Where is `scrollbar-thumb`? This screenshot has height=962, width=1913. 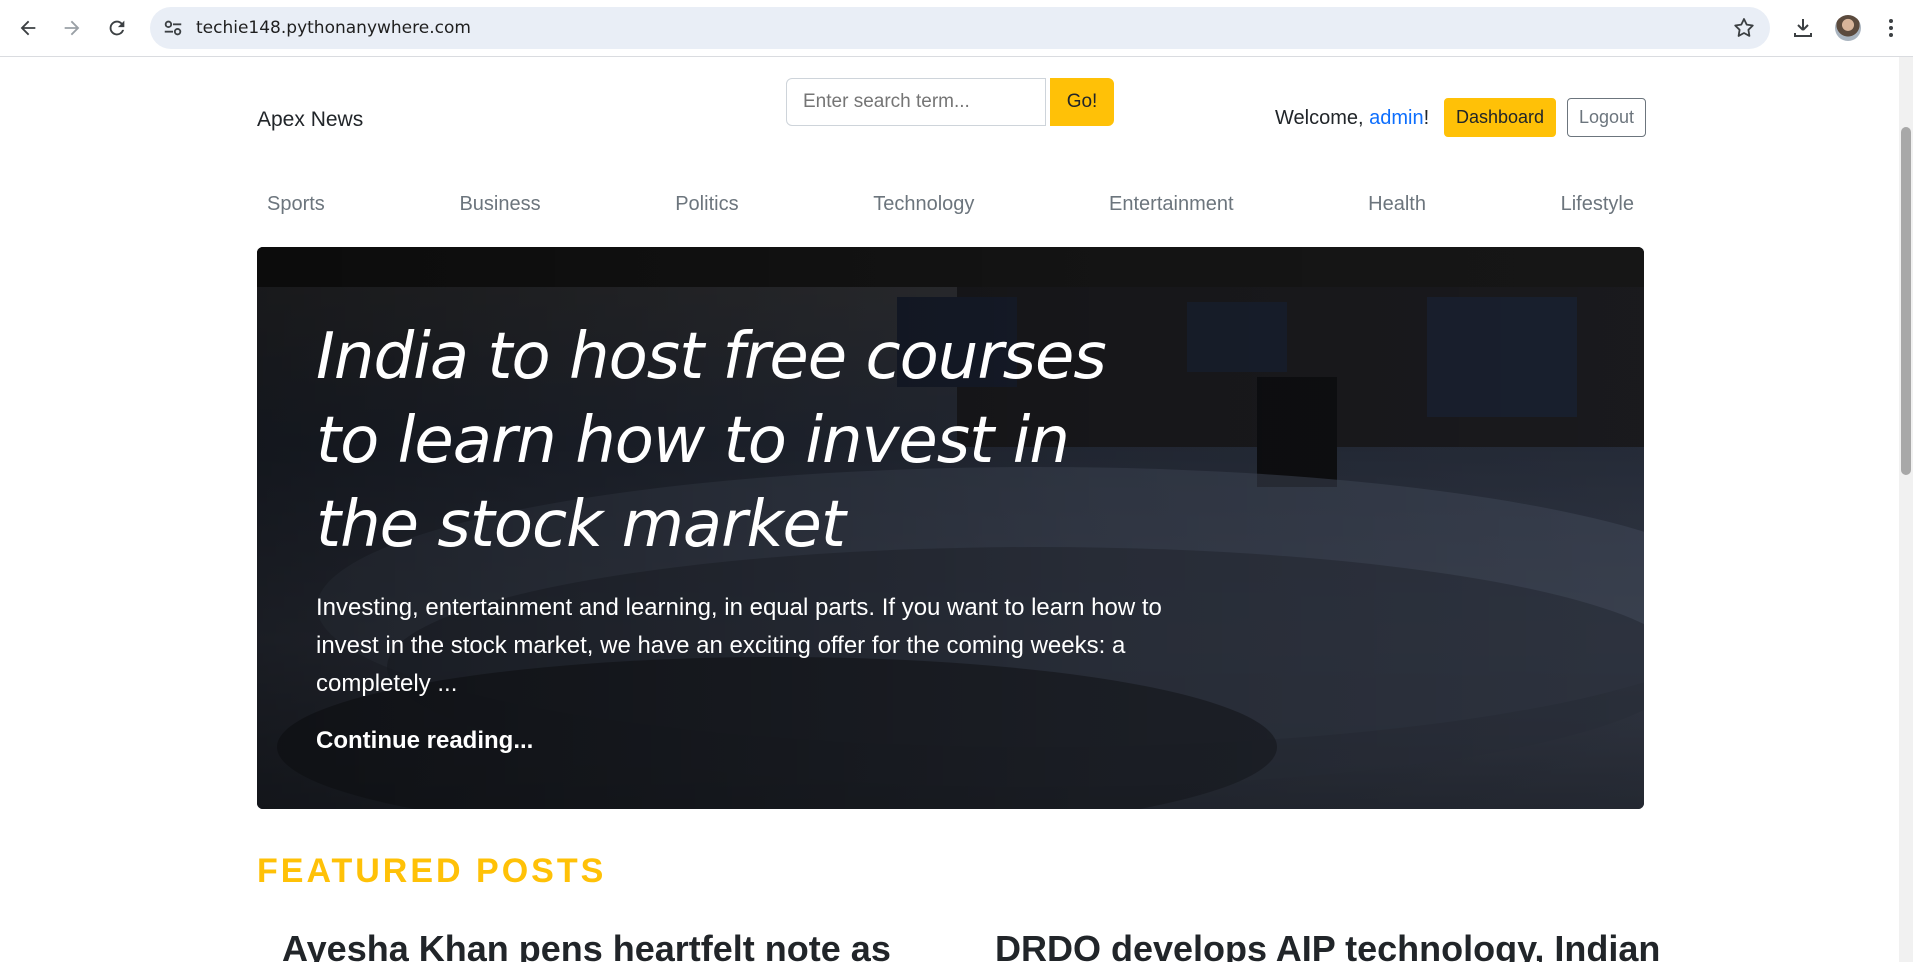 scrollbar-thumb is located at coordinates (1906, 301).